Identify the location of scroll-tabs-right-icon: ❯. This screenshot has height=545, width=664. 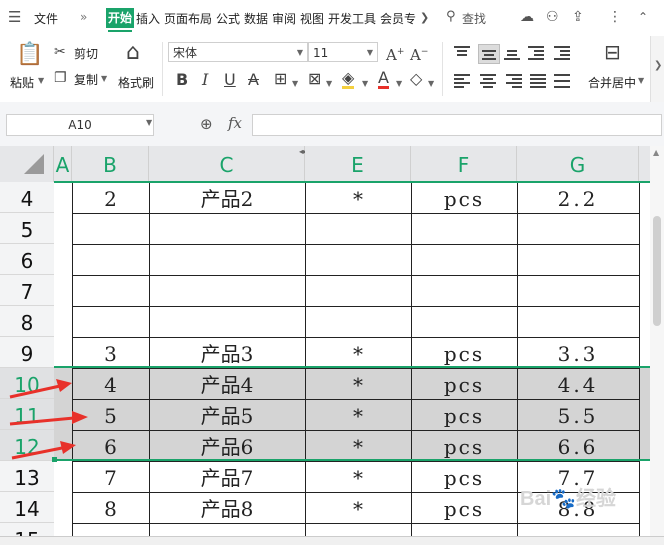
(424, 17).